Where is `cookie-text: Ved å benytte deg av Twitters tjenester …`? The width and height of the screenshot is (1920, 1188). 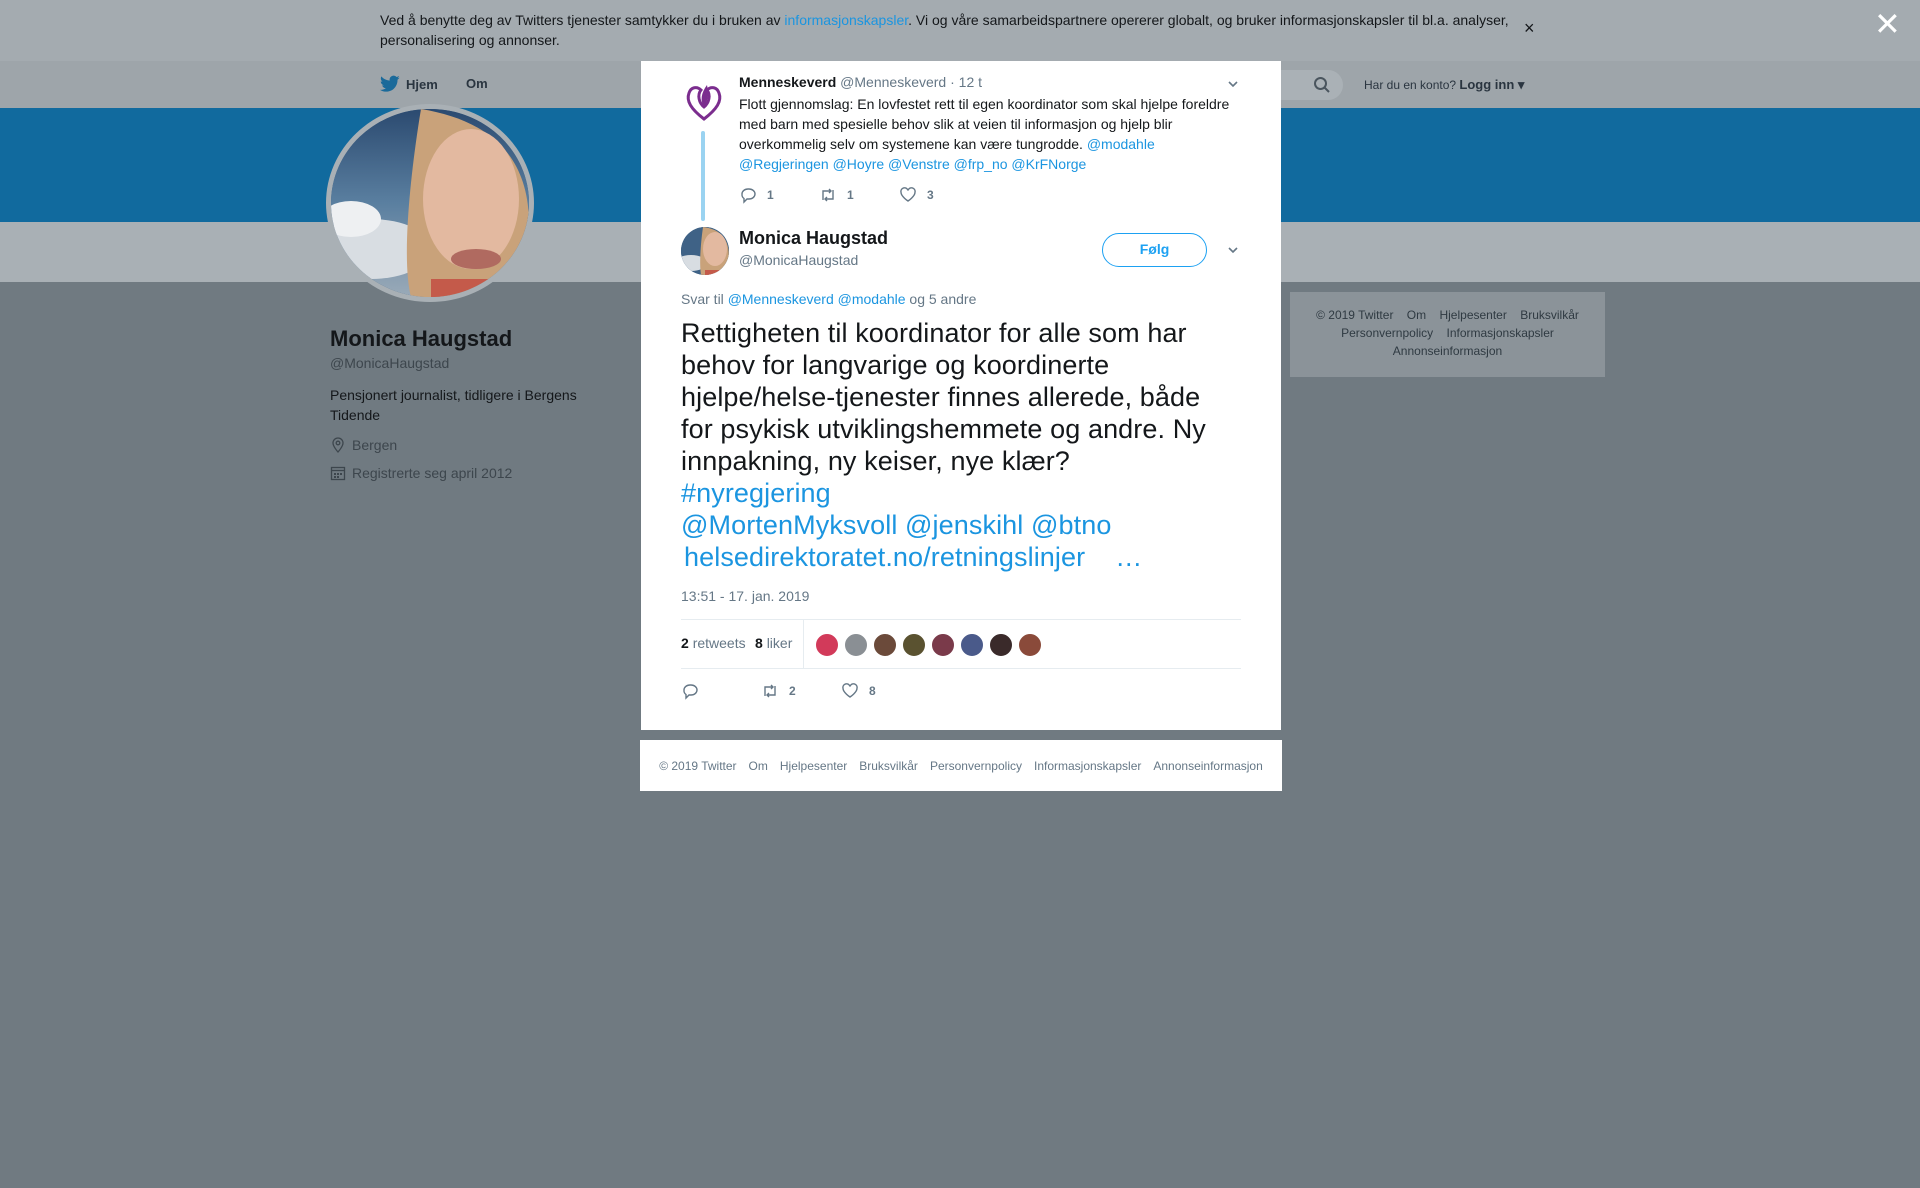 cookie-text: Ved å benytte deg av Twitters tjenester … is located at coordinates (950, 30).